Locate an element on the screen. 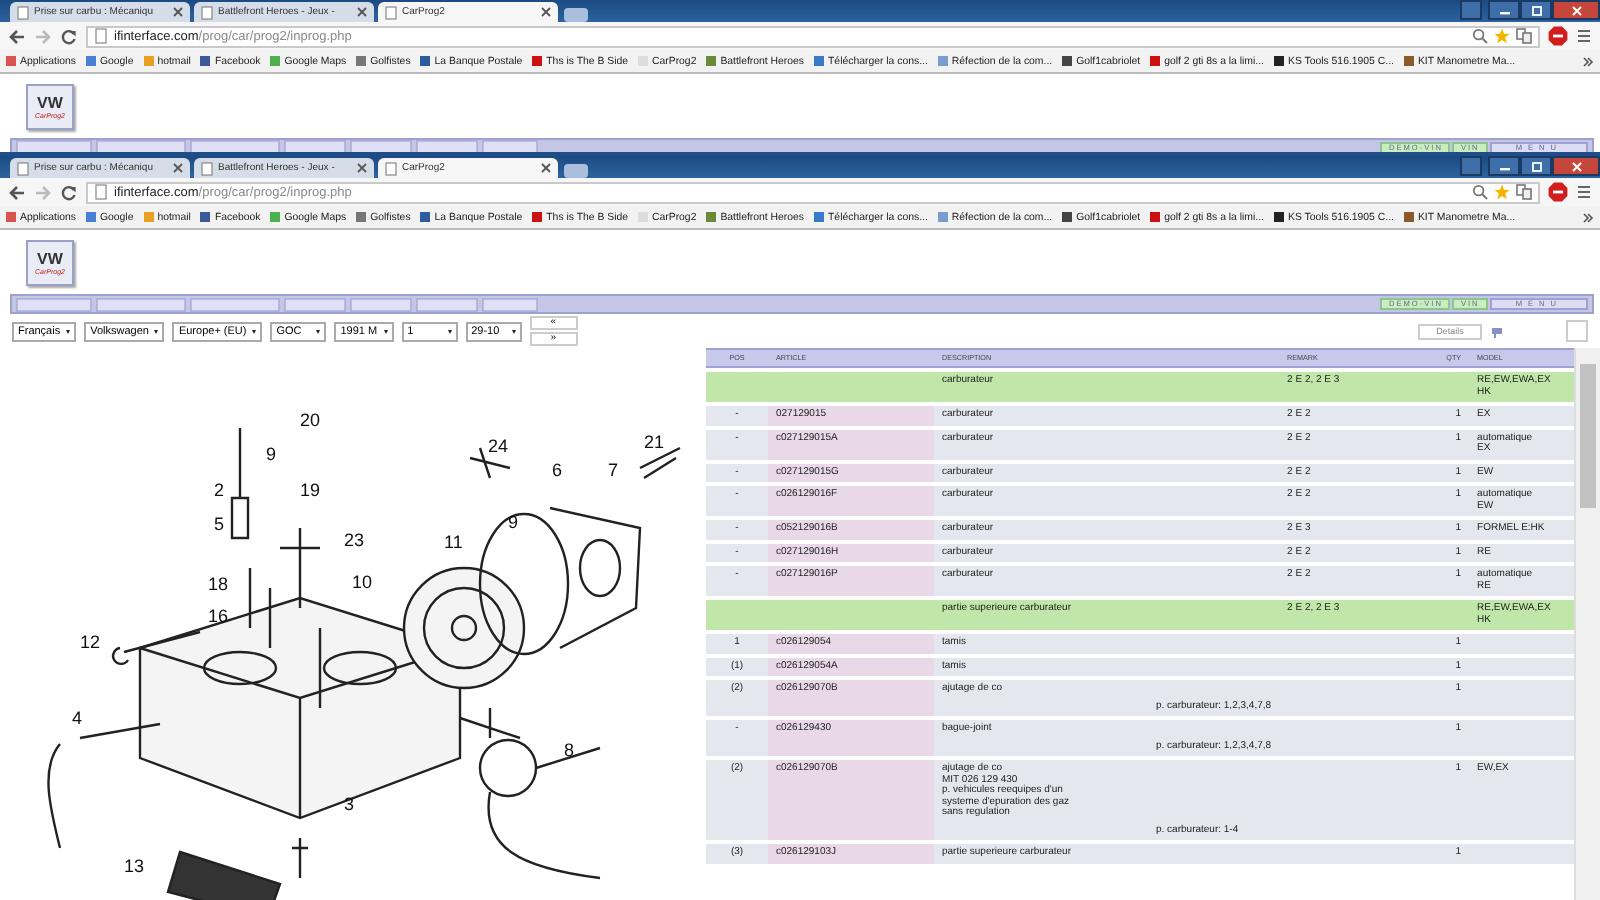  callout-number: 4 is located at coordinates (77, 718).